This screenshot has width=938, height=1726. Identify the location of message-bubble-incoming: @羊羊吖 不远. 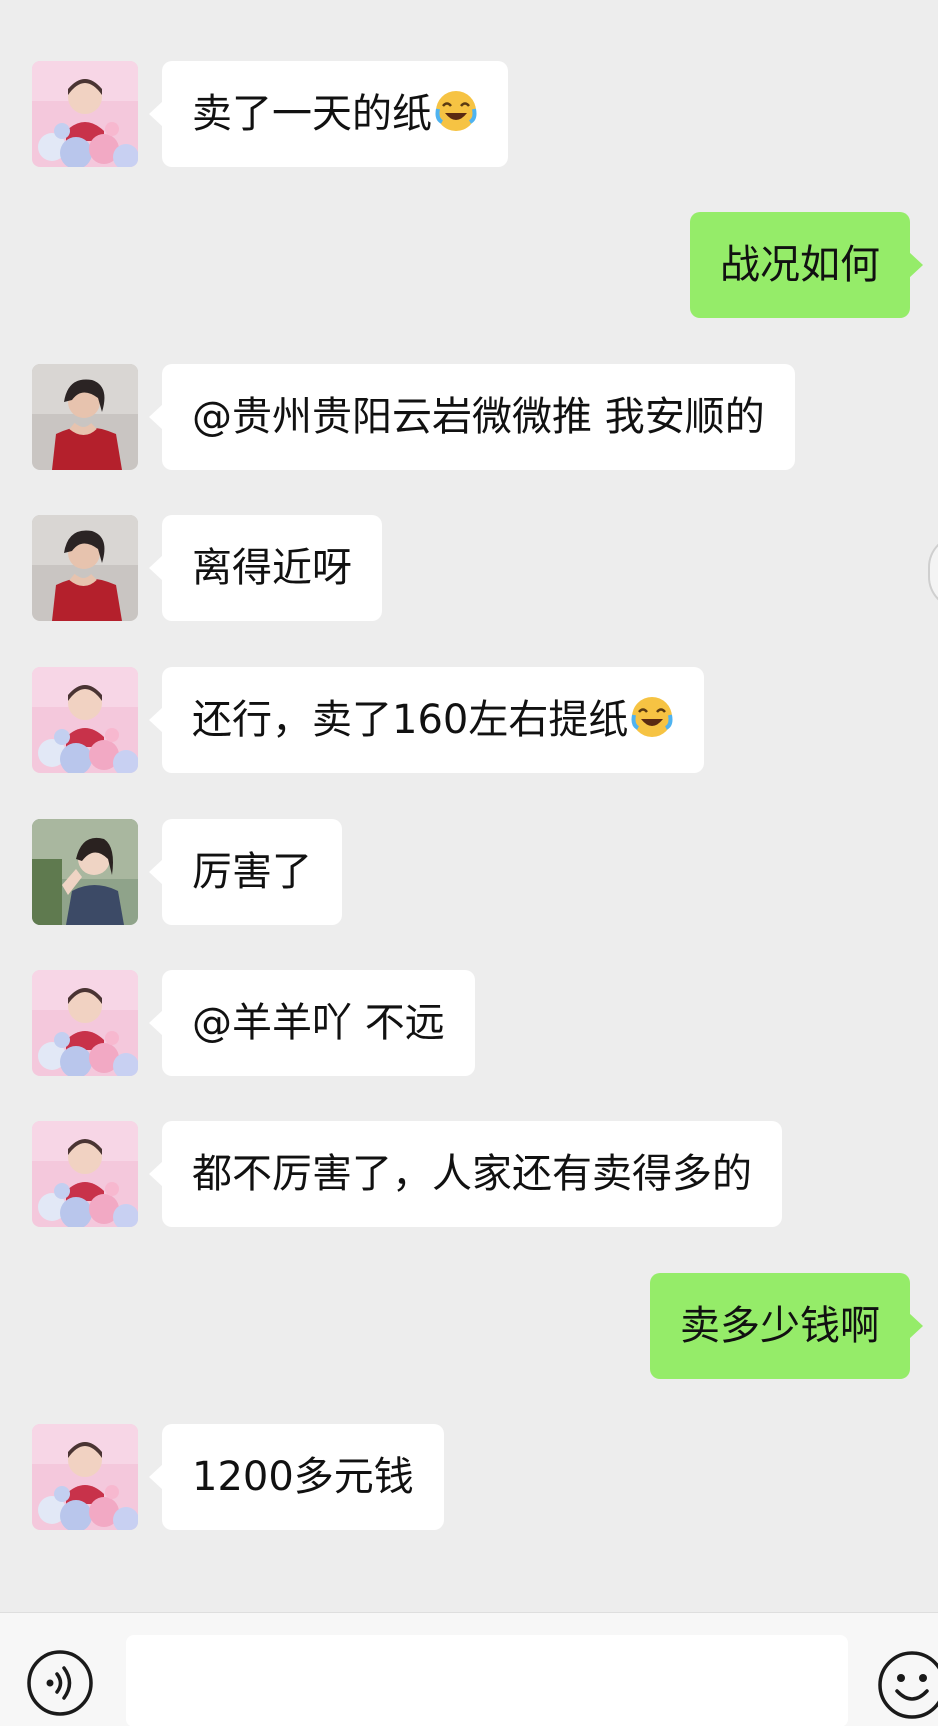
(312, 1023).